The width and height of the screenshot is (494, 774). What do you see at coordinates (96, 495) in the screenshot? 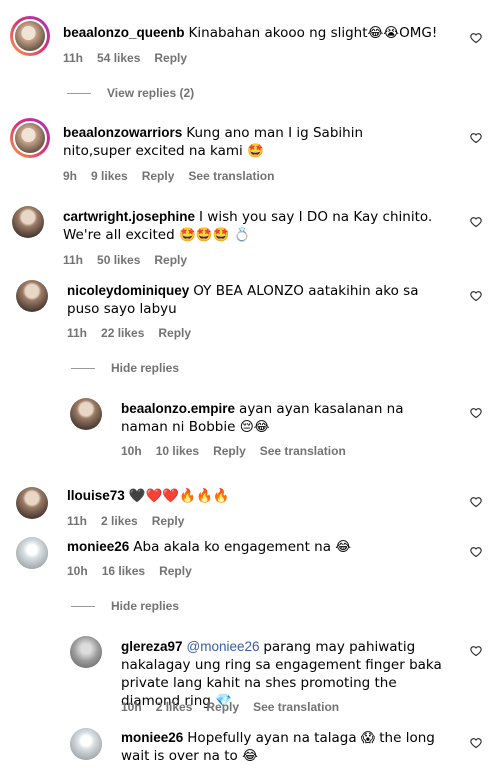
I see `comment-username: llouise73` at bounding box center [96, 495].